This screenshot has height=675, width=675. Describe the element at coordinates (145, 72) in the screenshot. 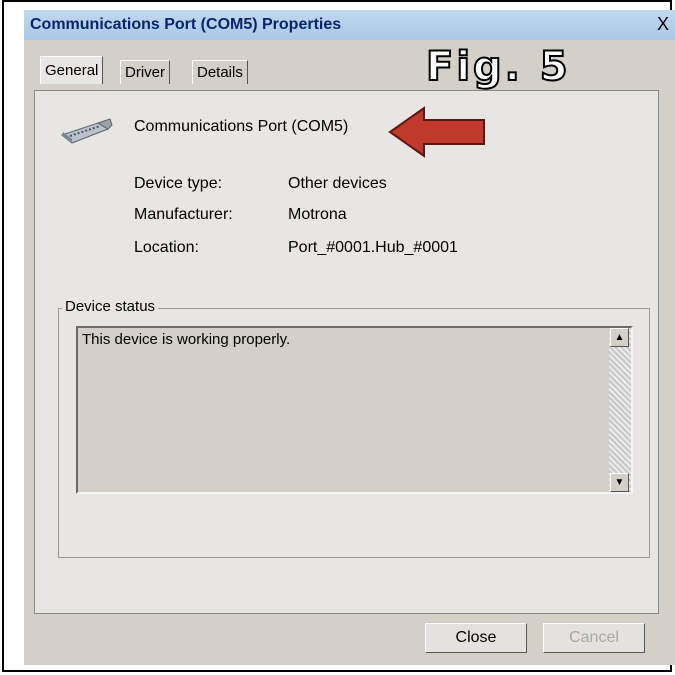

I see `tab-driver: Driver` at that location.